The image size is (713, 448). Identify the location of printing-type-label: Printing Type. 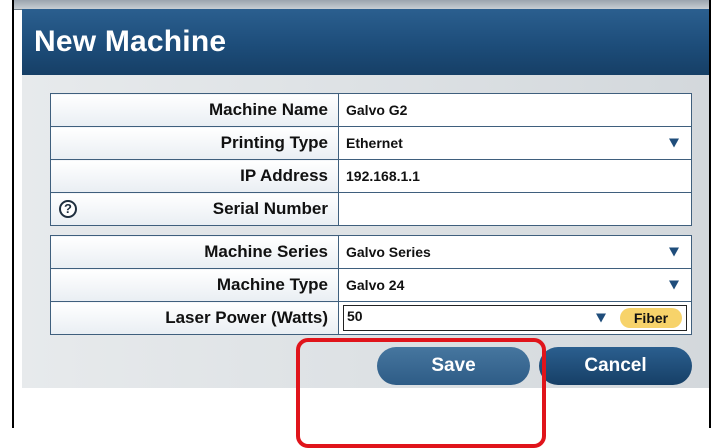
(194, 143).